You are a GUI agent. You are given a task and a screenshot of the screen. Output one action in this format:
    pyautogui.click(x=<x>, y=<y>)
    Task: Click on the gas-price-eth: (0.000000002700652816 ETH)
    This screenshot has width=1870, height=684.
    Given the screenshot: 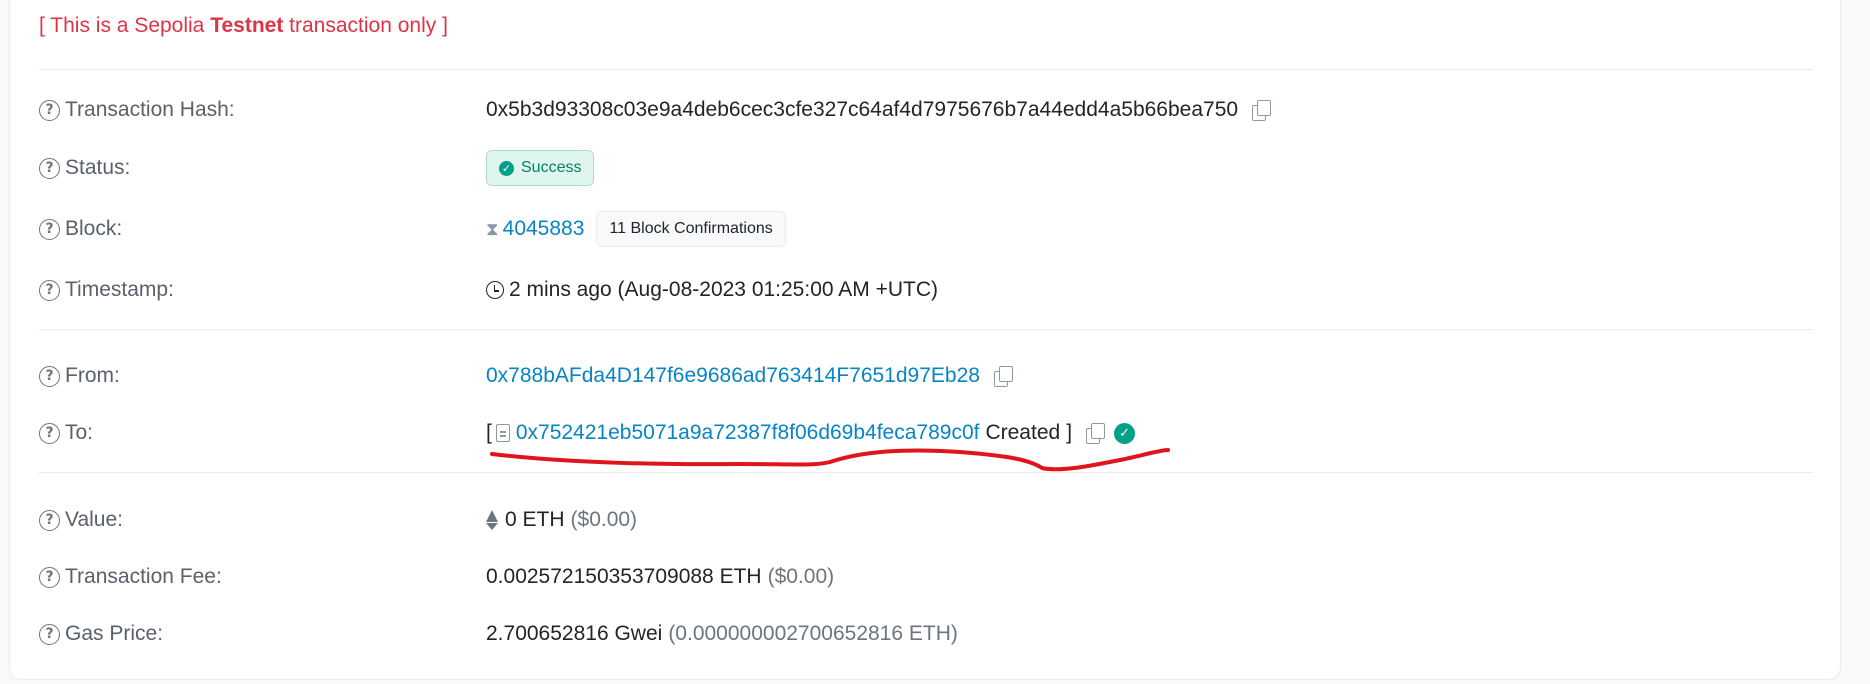 What is the action you would take?
    pyautogui.click(x=813, y=633)
    